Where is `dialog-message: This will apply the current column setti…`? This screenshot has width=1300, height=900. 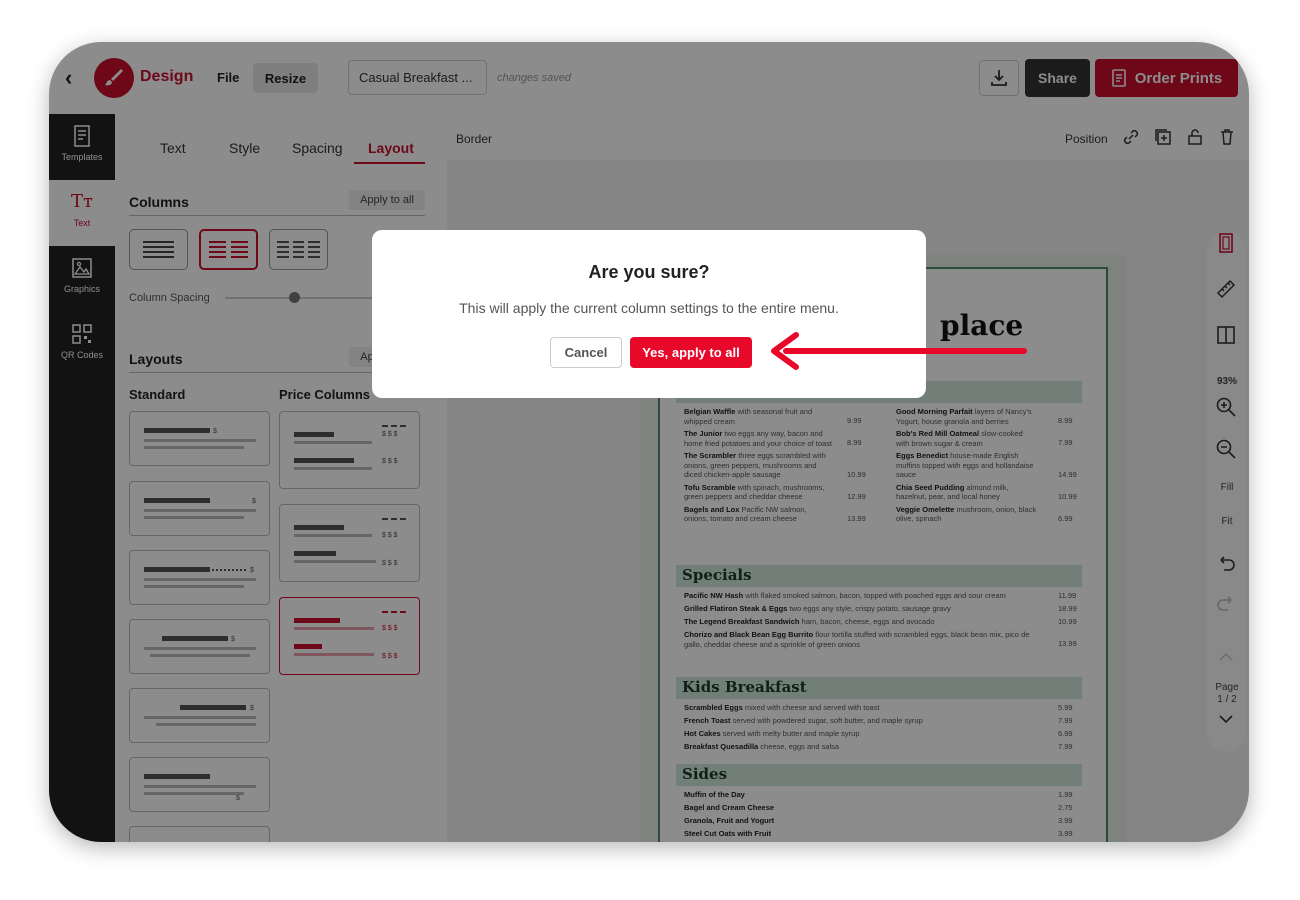
dialog-message: This will apply the current column setti… is located at coordinates (649, 308).